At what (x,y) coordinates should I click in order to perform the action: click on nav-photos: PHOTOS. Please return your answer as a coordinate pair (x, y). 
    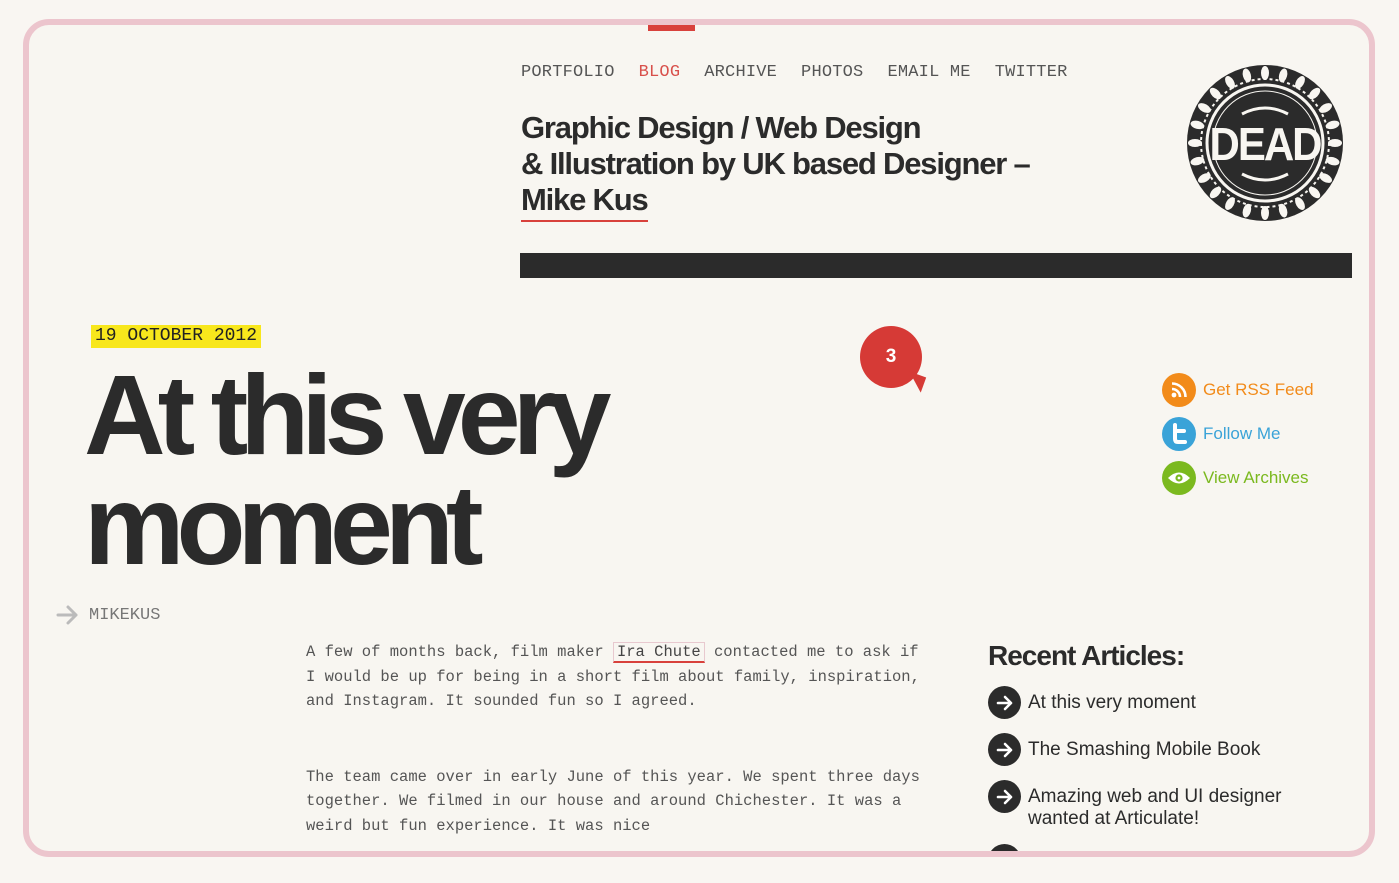
    Looking at the image, I should click on (832, 72).